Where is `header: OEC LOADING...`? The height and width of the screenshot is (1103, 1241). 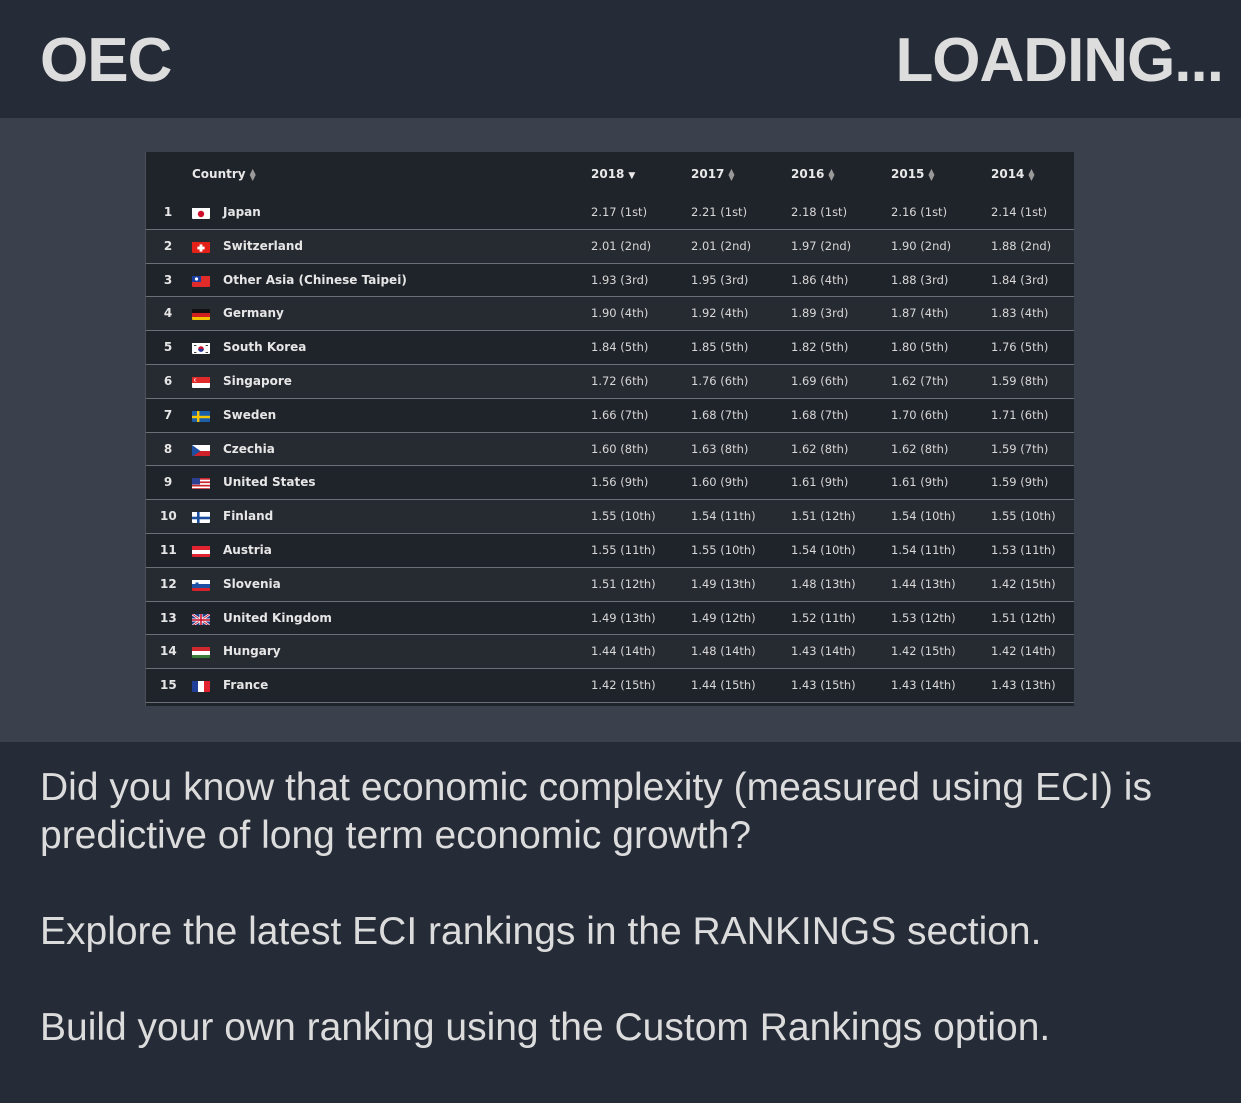 header: OEC LOADING... is located at coordinates (620, 59).